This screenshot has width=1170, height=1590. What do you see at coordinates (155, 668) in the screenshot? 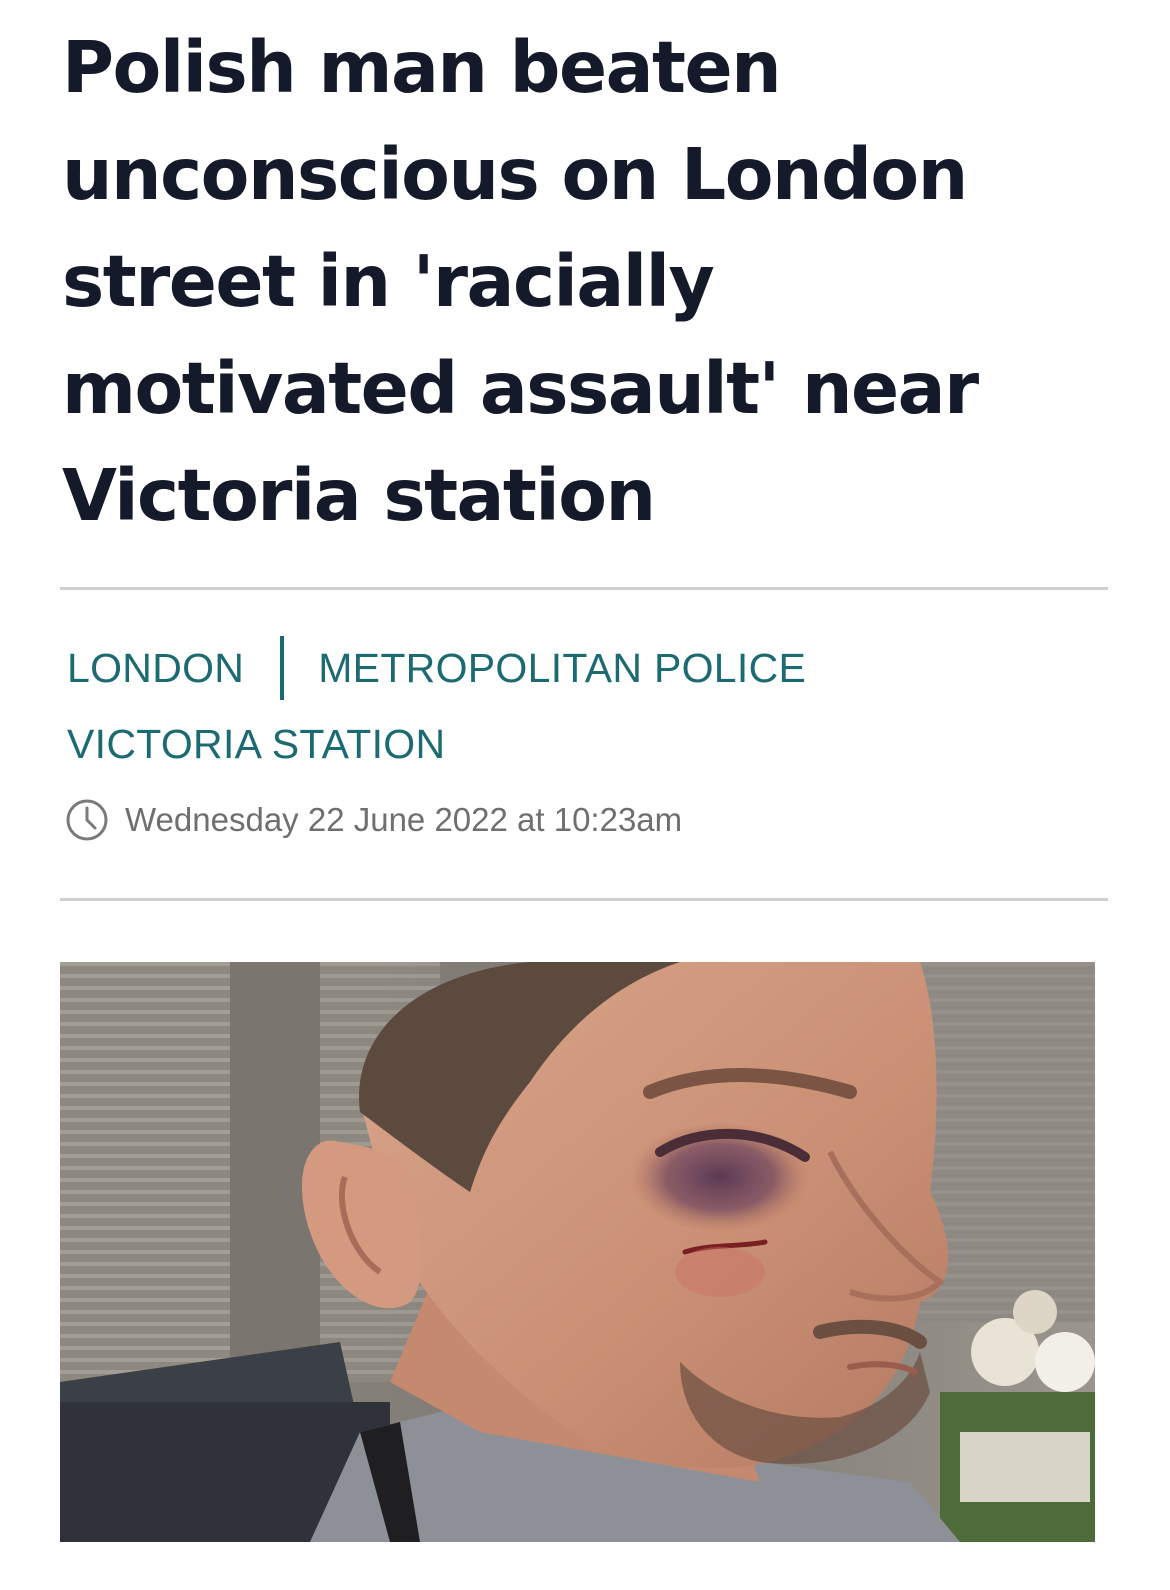
I see `tag-london: LONDON` at bounding box center [155, 668].